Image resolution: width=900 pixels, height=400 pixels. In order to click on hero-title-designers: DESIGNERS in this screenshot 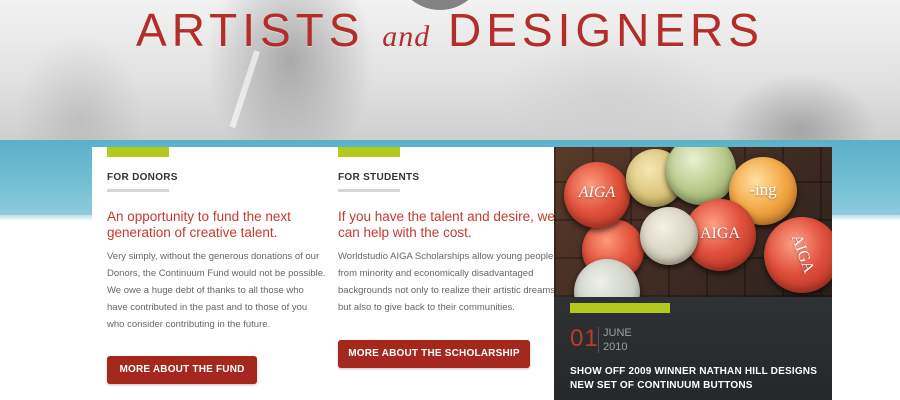, I will do `click(606, 30)`.